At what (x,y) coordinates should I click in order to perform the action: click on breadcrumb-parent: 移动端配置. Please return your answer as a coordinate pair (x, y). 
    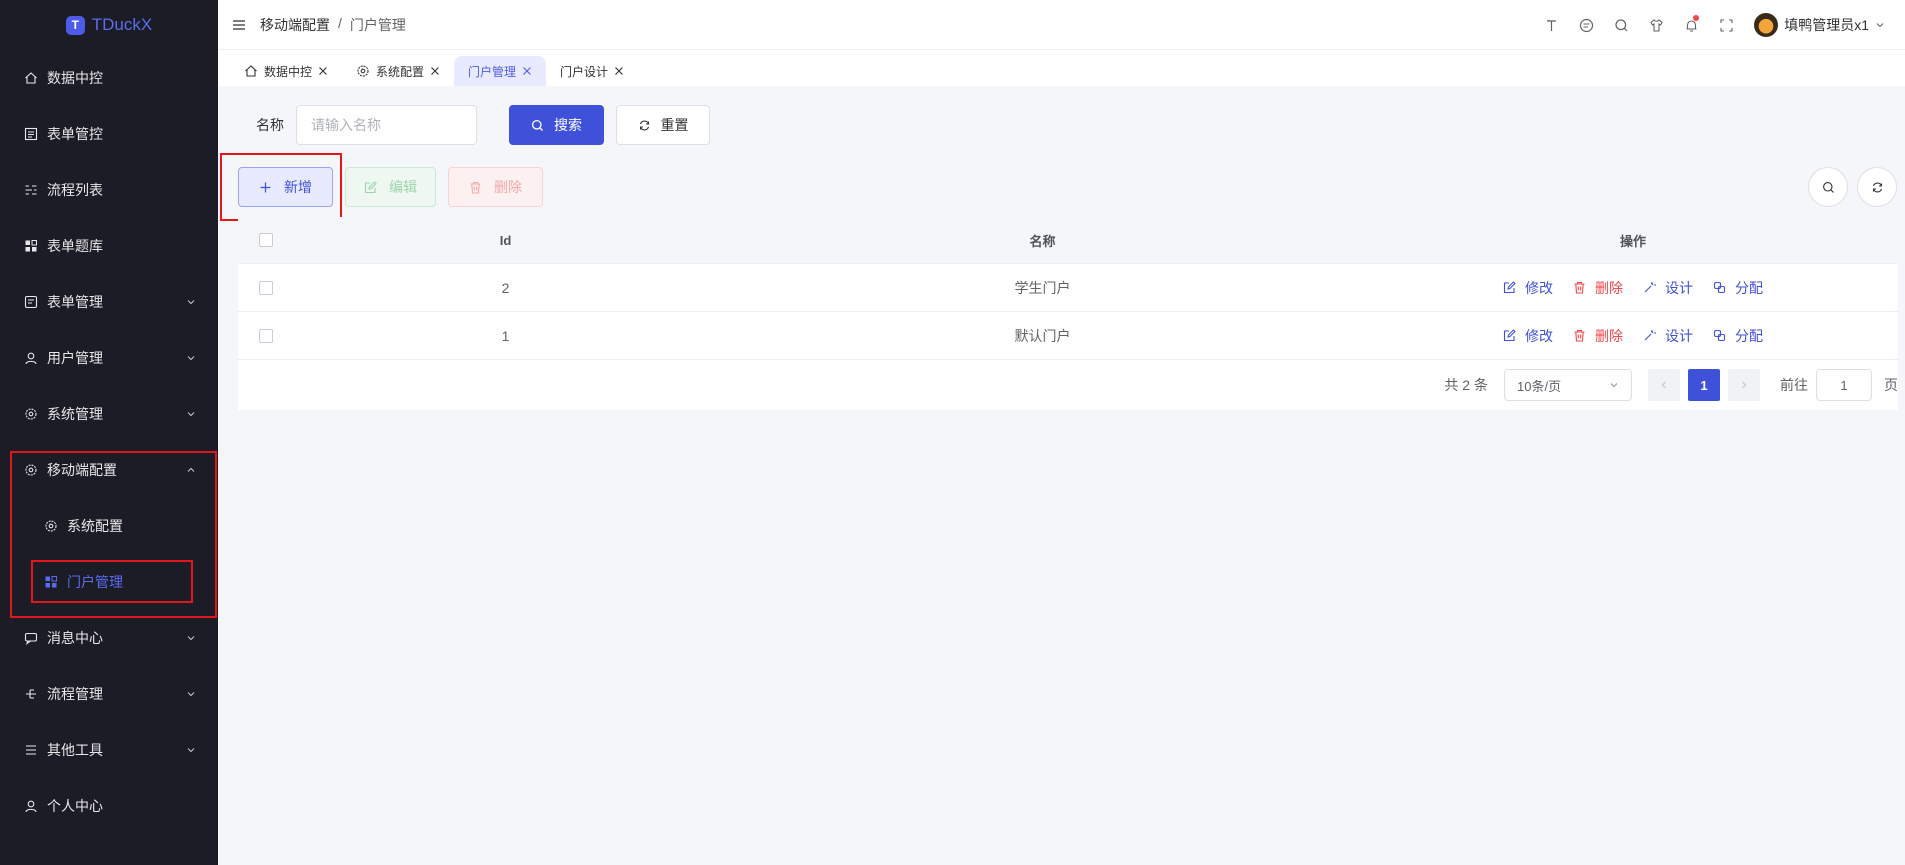
    Looking at the image, I should click on (295, 25).